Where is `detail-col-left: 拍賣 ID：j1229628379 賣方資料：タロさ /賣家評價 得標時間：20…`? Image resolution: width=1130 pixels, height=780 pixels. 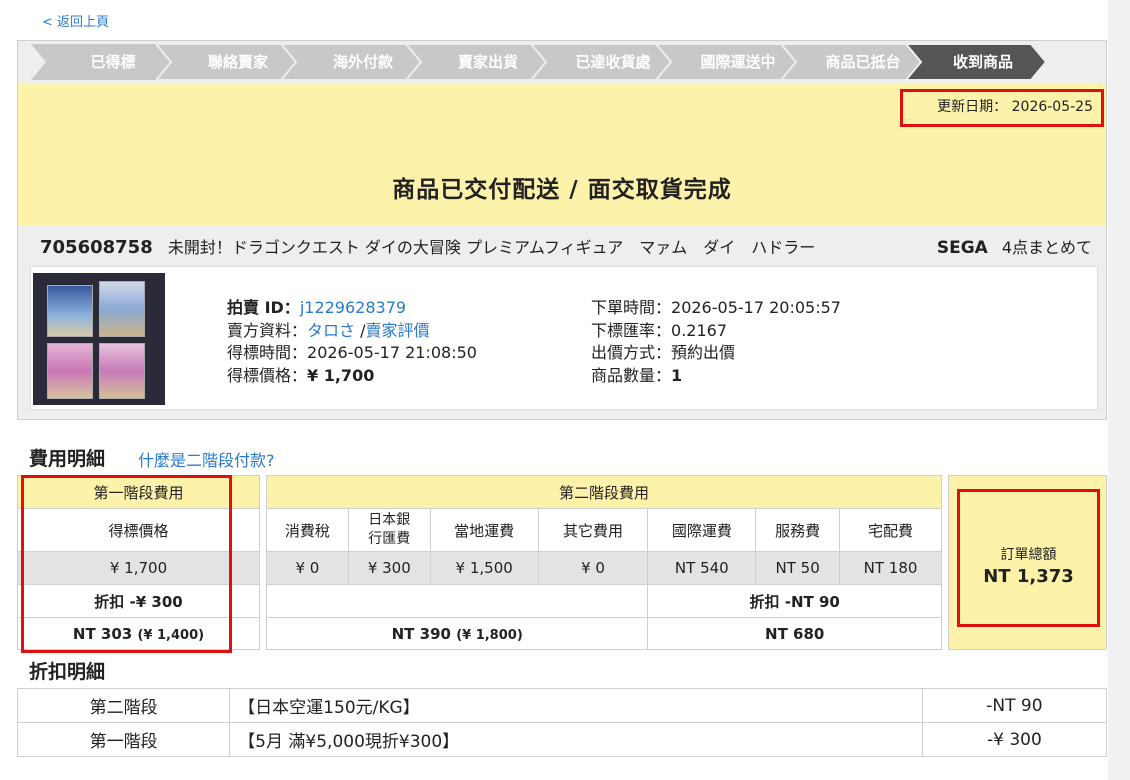 detail-col-left: 拍賣 ID：j1229628379 賣方資料：タロさ /賣家評價 得標時間：20… is located at coordinates (352, 341).